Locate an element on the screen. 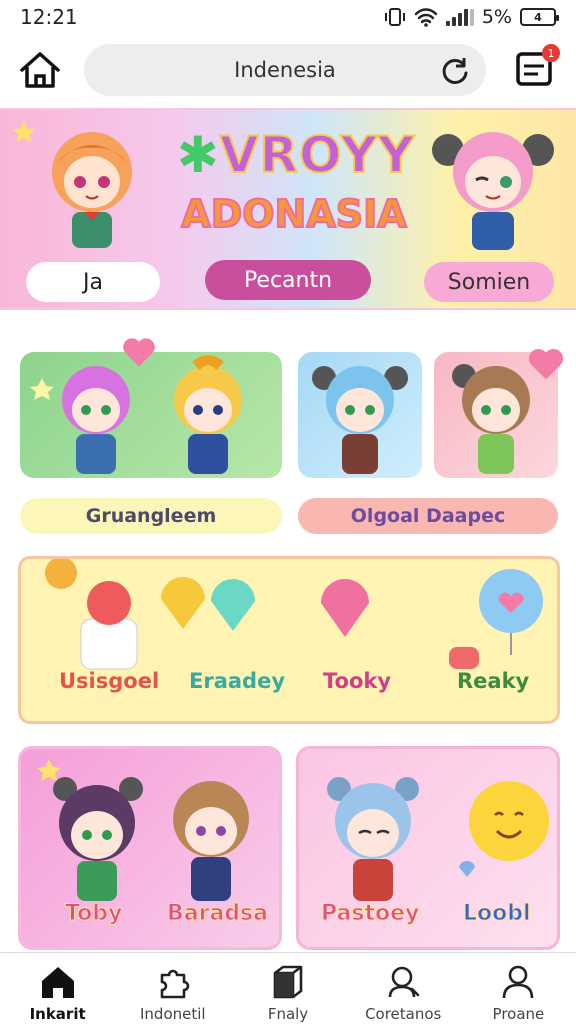 Image resolution: width=576 pixels, height=1024 pixels. nav-item-proane: Proane is located at coordinates (518, 988).